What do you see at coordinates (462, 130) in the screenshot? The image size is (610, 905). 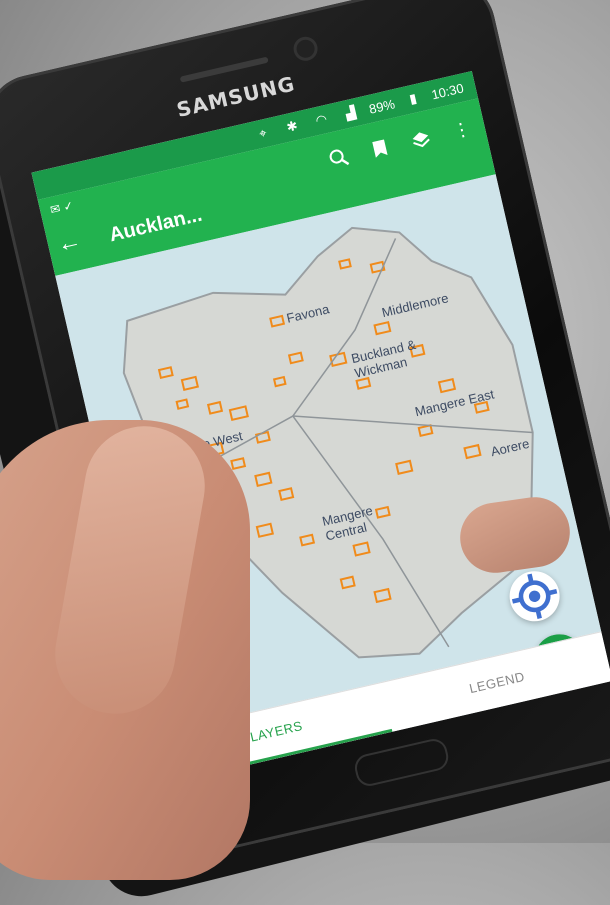 I see `more-vert-icon: ⋮` at bounding box center [462, 130].